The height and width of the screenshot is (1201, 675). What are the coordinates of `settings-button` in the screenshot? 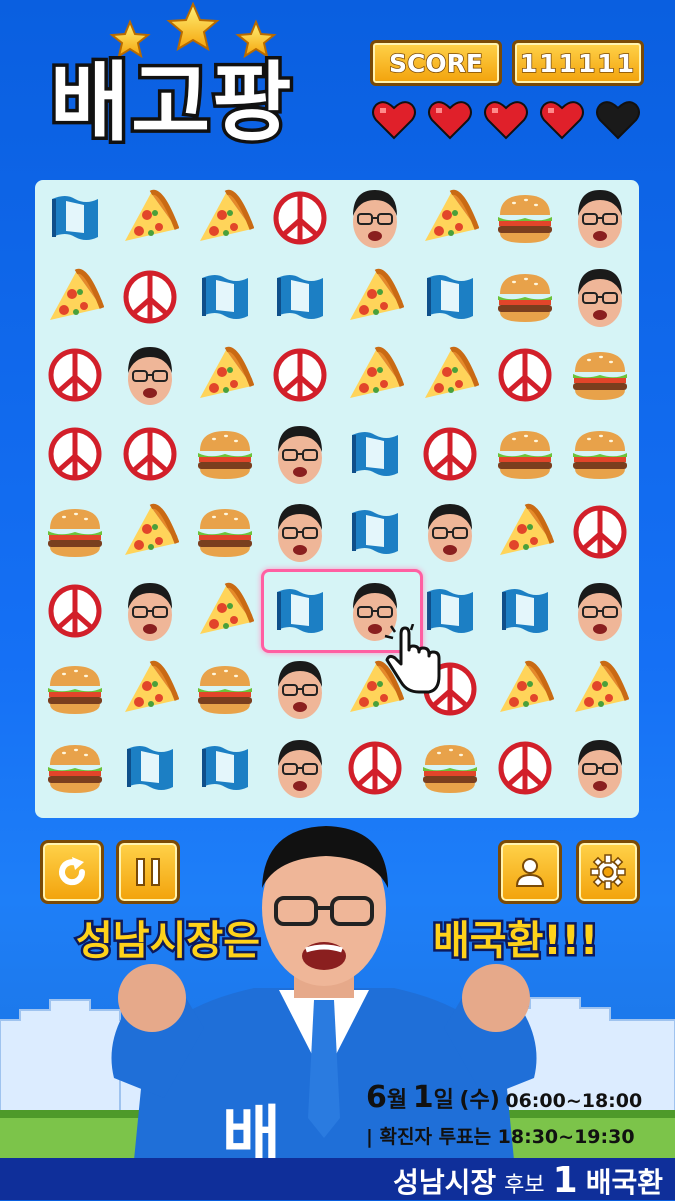 It's located at (608, 872).